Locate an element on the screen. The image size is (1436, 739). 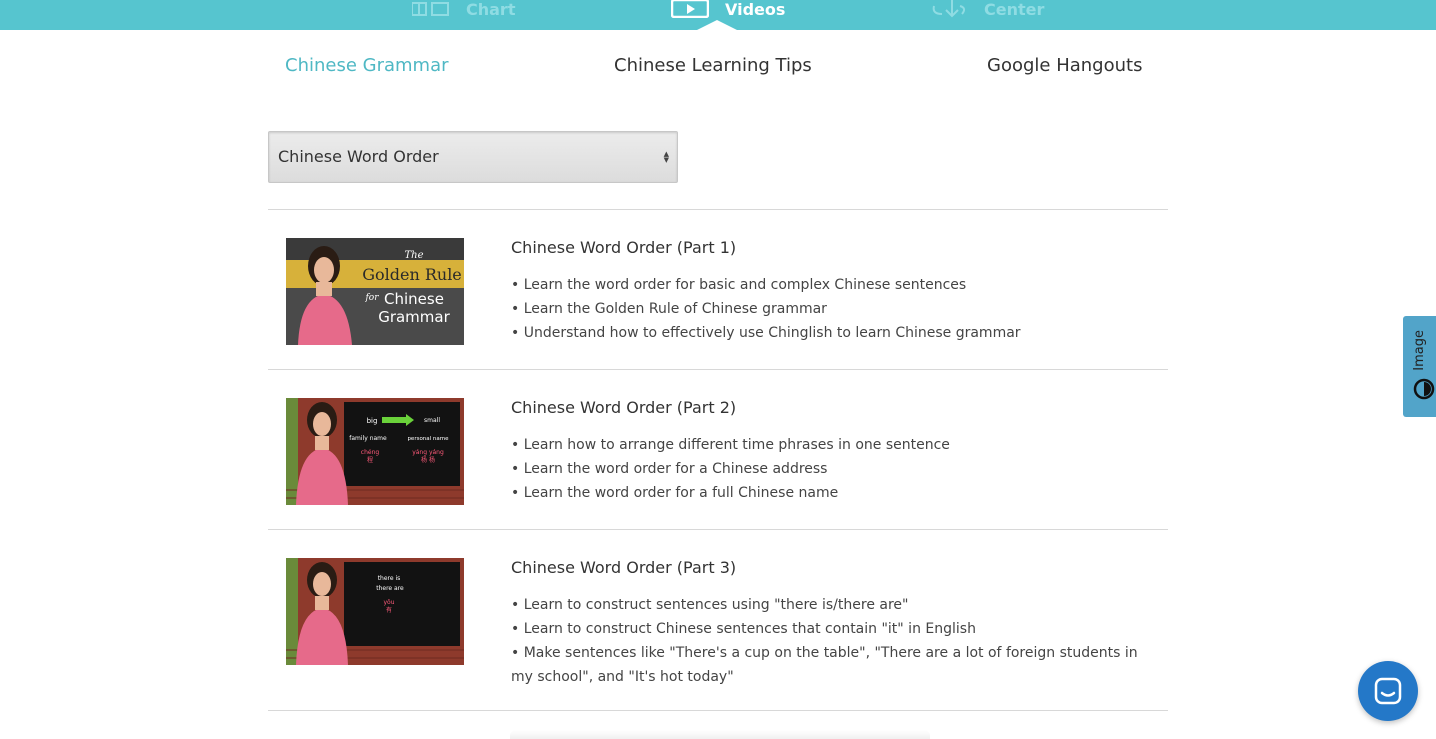
thumb-text: 程 is located at coordinates (370, 460).